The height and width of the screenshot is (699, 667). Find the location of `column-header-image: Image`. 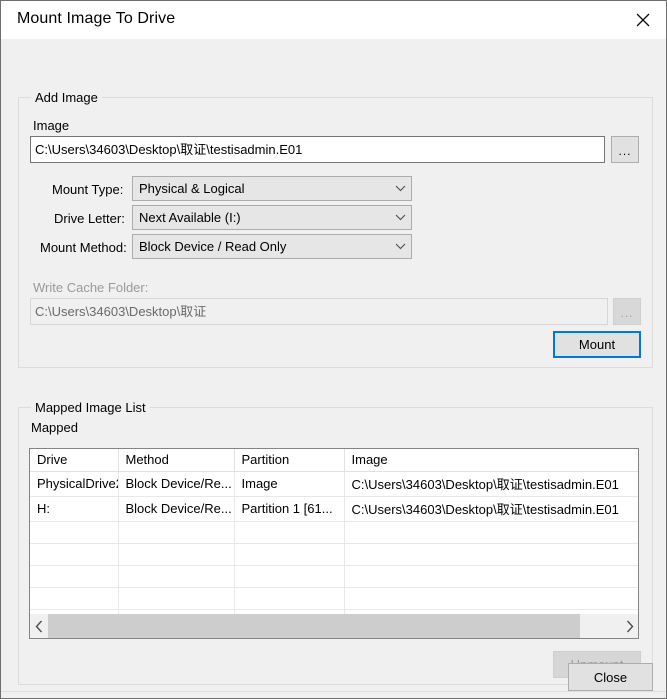

column-header-image: Image is located at coordinates (491, 460).